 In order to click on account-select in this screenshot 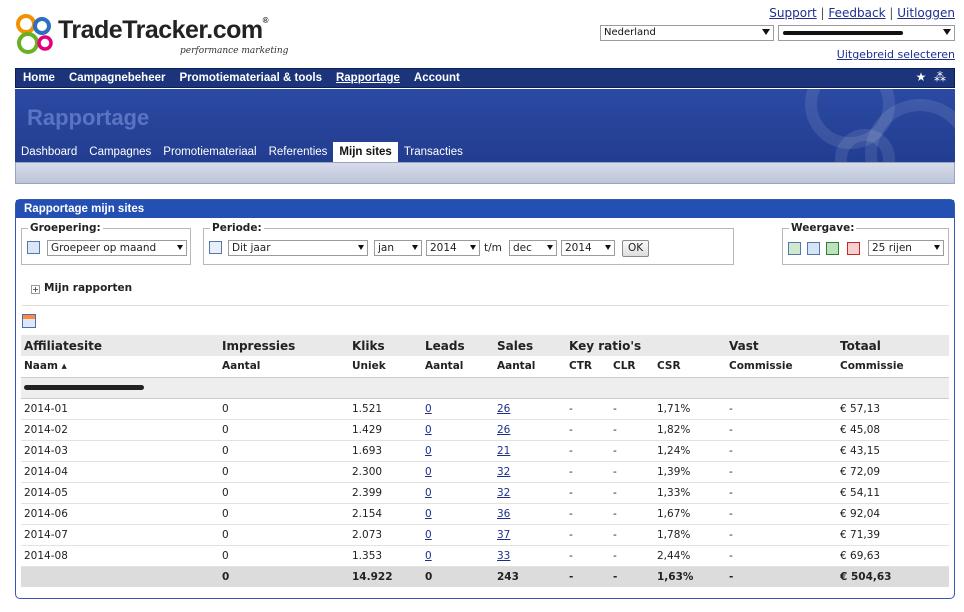, I will do `click(866, 33)`.